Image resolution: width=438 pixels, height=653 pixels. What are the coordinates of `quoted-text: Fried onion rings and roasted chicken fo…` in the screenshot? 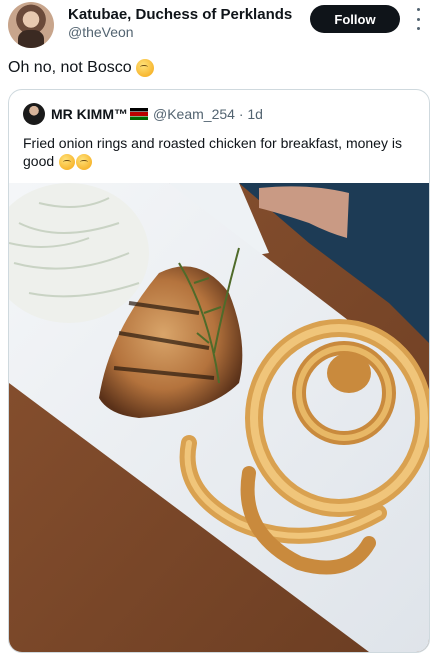 It's located at (221, 152).